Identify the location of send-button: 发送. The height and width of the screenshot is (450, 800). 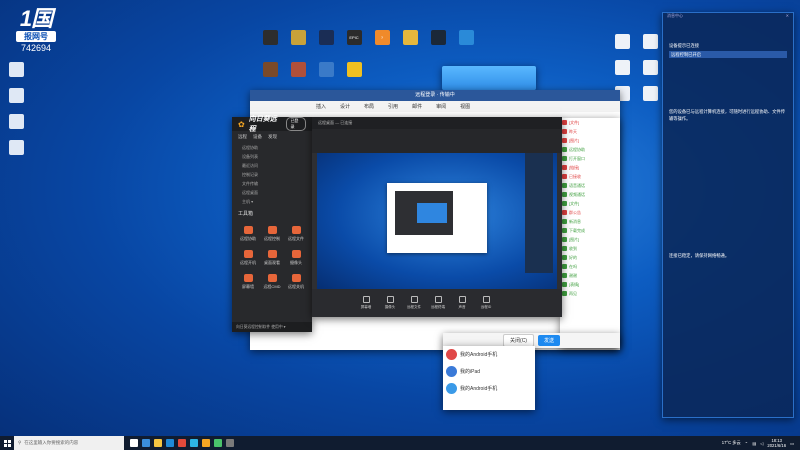
(548, 340).